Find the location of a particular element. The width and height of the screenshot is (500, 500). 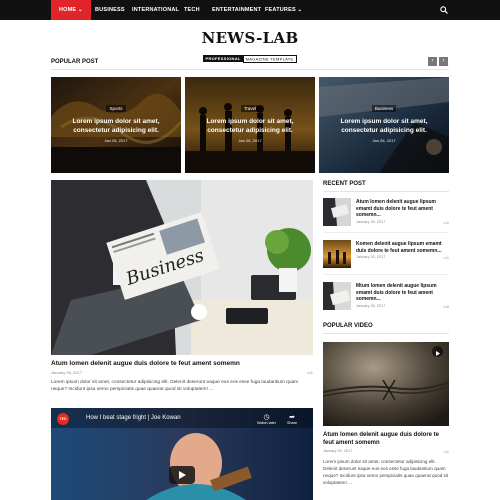

recent-post-heading: RECENT POST is located at coordinates (344, 184).